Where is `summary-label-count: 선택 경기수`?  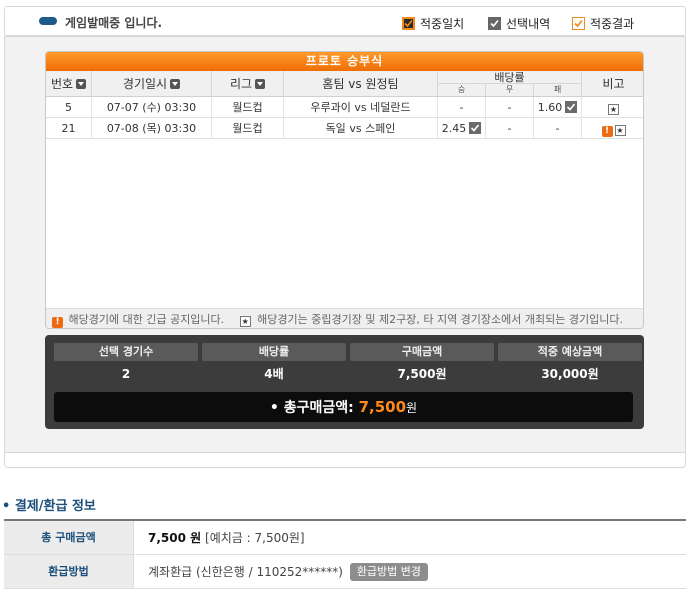 summary-label-count: 선택 경기수 is located at coordinates (126, 352).